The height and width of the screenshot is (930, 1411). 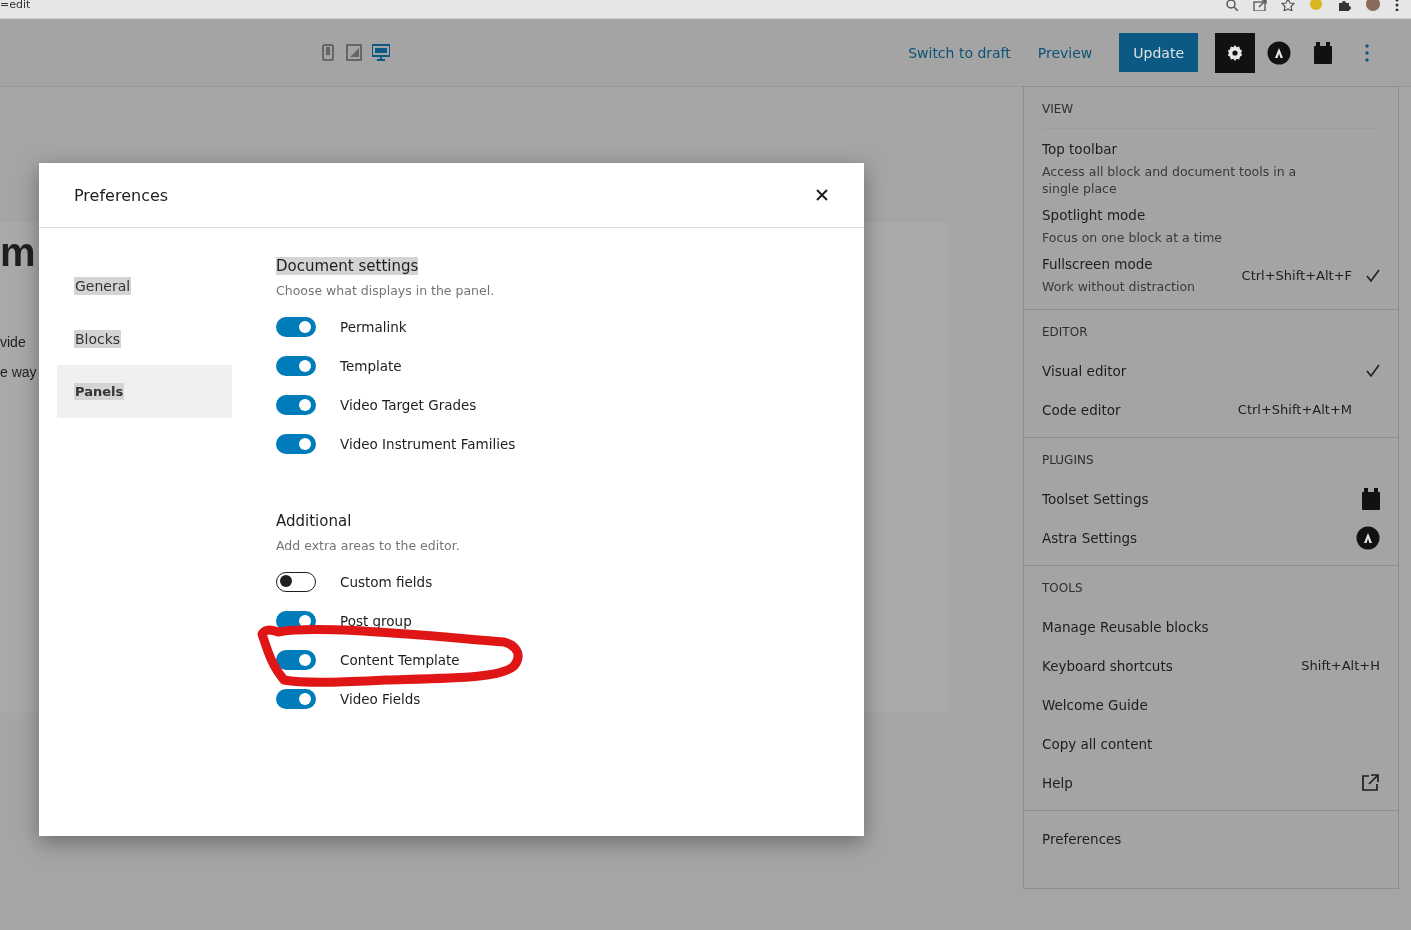 I want to click on toggle-label: Content Template, so click(x=400, y=659).